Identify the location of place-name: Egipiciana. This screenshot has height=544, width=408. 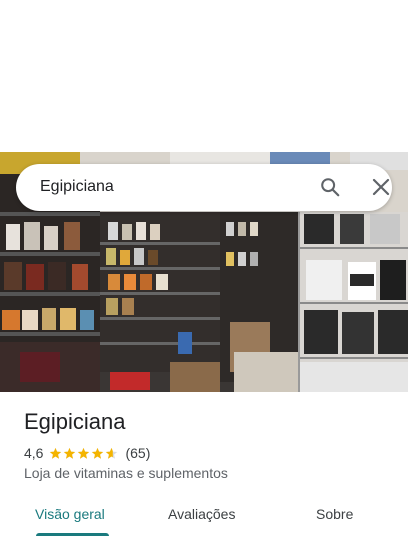
(75, 421).